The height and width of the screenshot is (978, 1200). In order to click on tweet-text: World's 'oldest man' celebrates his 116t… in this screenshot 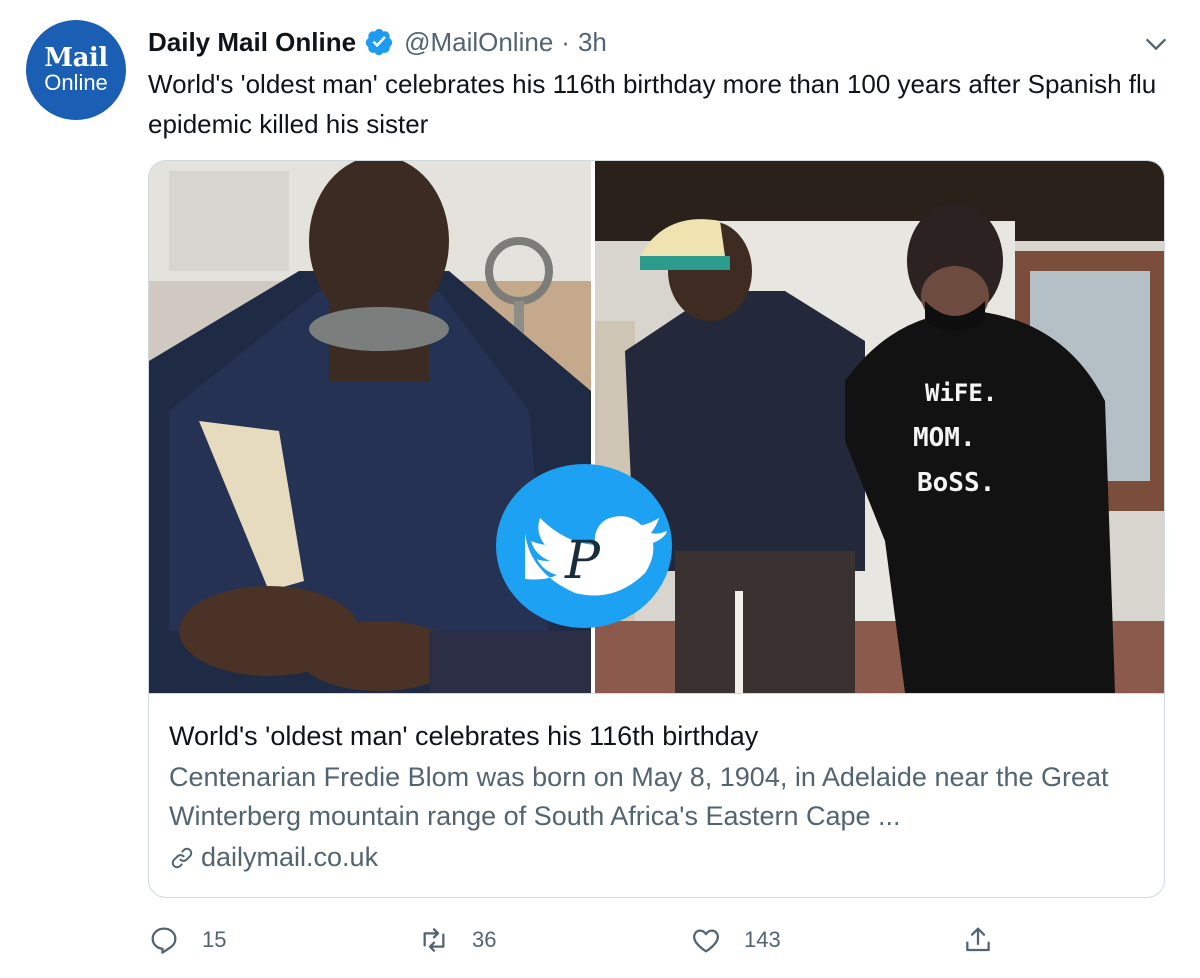, I will do `click(652, 104)`.